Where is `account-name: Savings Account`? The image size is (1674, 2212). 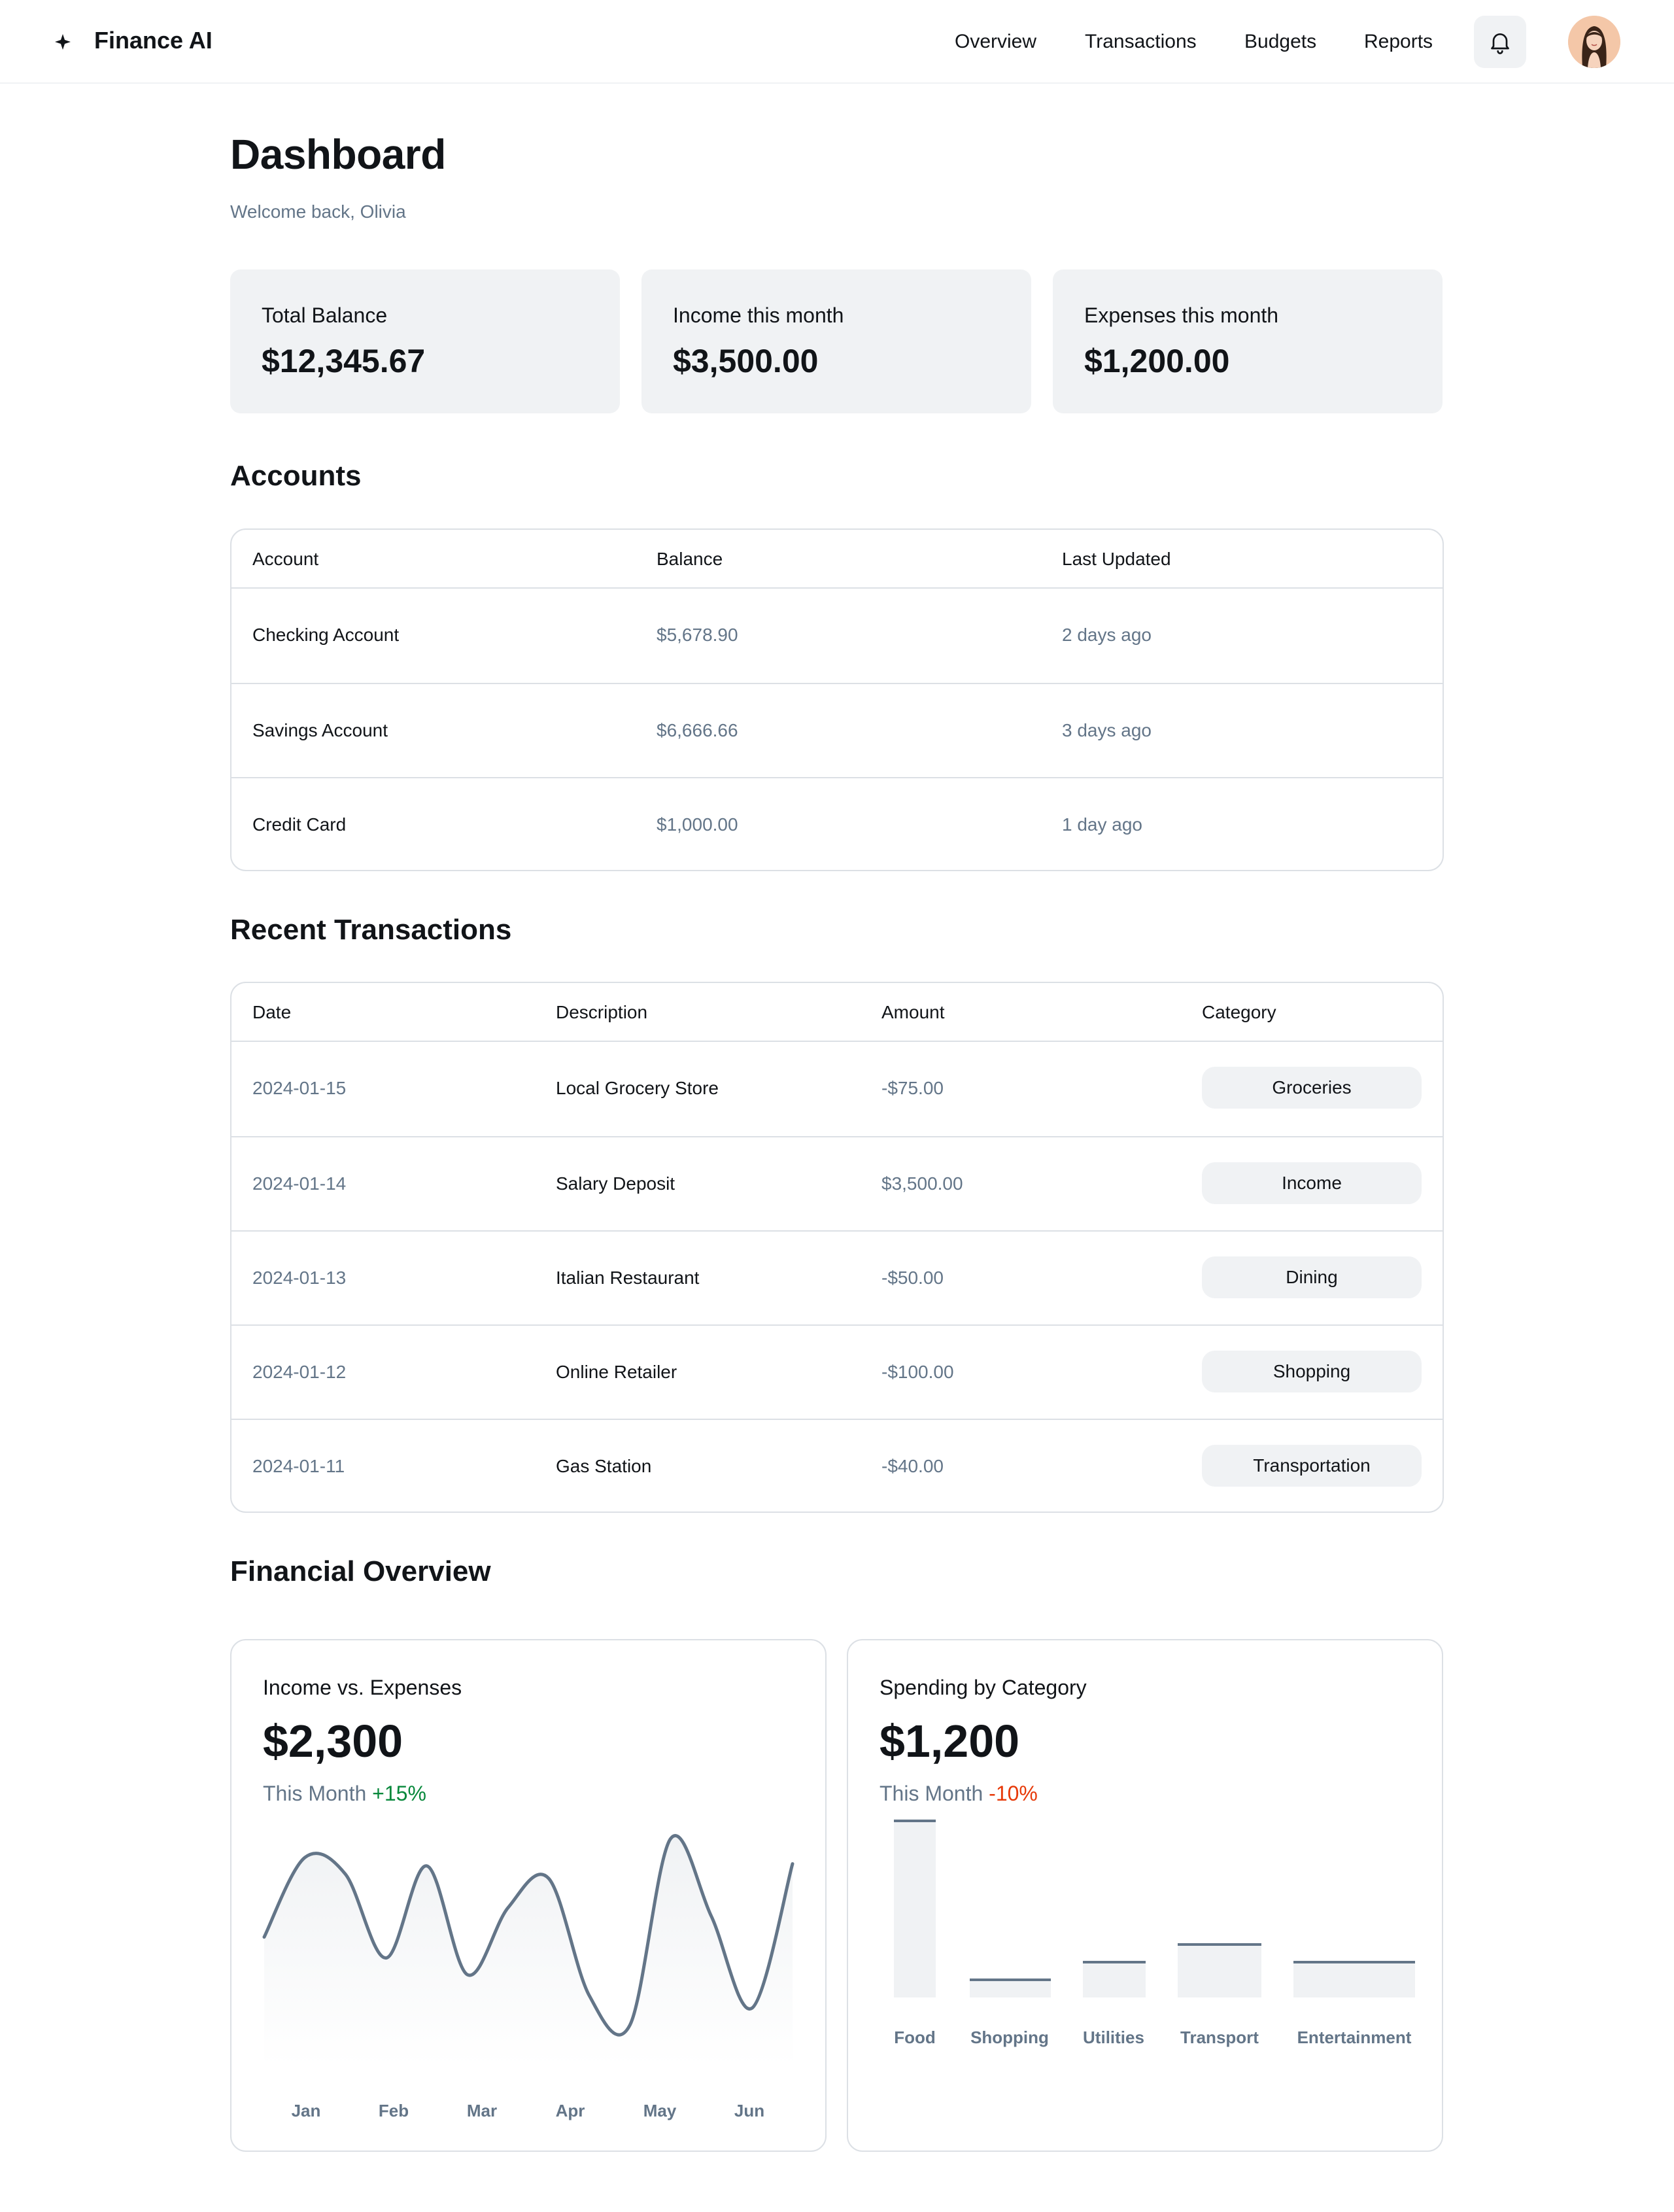
account-name: Savings Account is located at coordinates (320, 730).